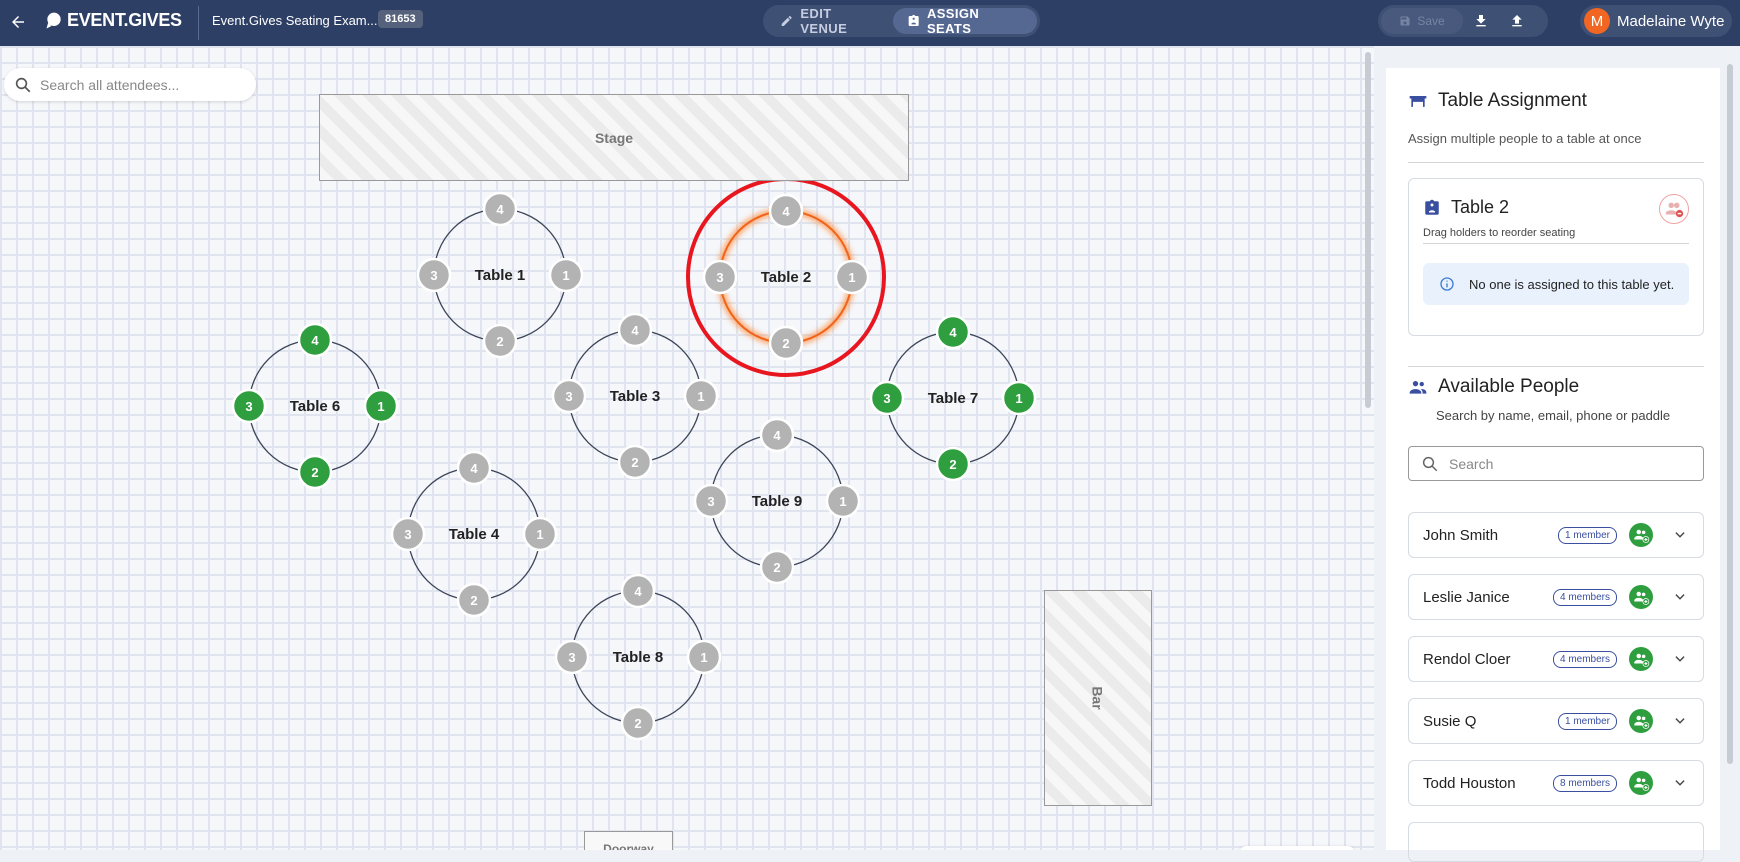 This screenshot has width=1740, height=862. I want to click on table-3: Table 3 4 1 2 3, so click(635, 396).